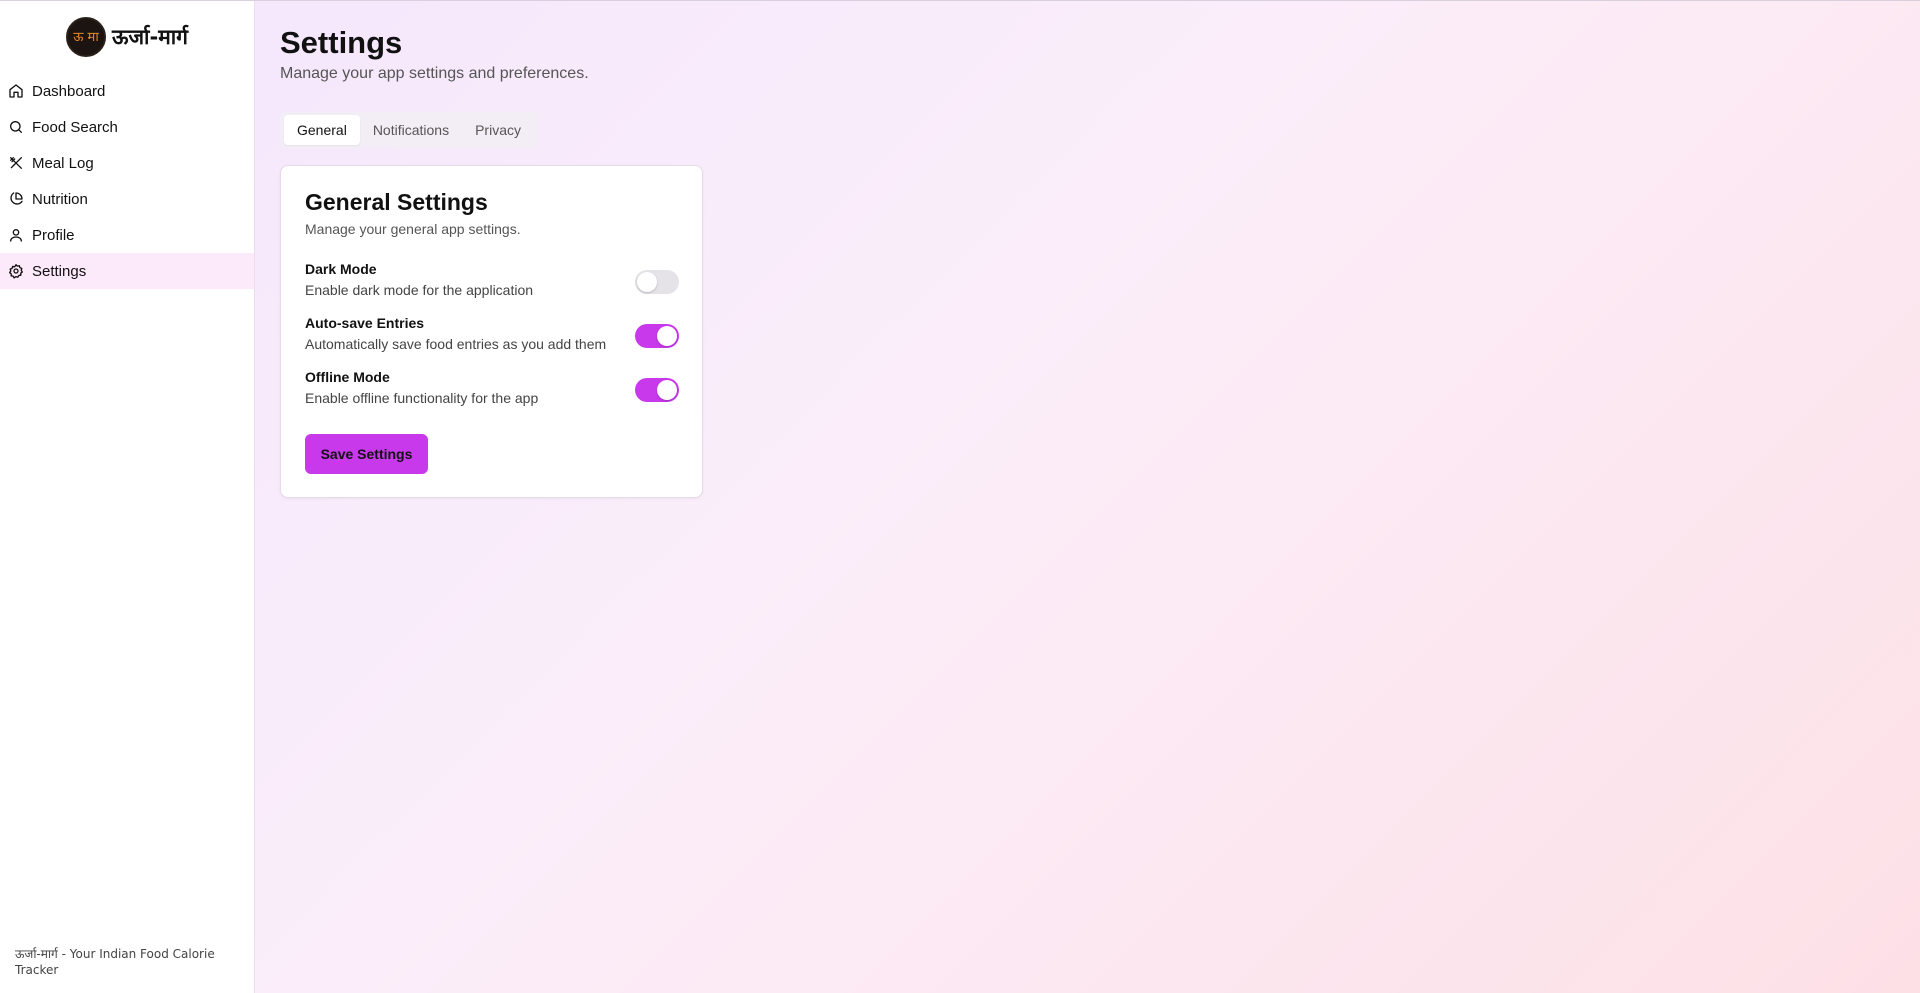 Image resolution: width=1920 pixels, height=993 pixels. I want to click on window-top-border, so click(960, 0).